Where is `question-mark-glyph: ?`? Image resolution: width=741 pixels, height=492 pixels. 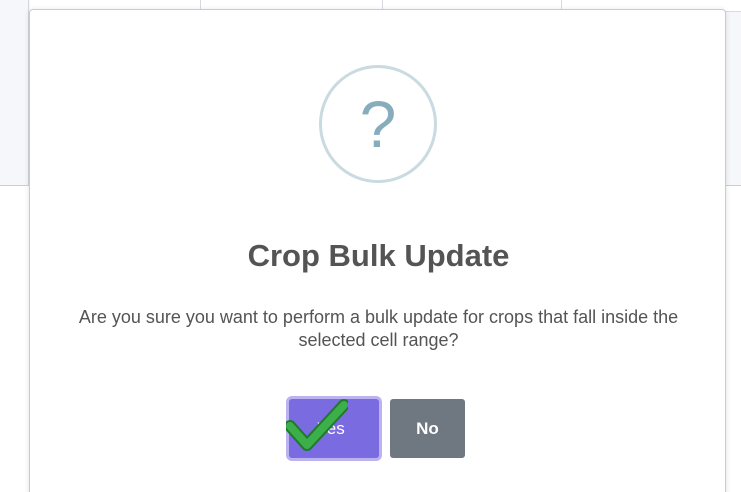 question-mark-glyph: ? is located at coordinates (378, 124).